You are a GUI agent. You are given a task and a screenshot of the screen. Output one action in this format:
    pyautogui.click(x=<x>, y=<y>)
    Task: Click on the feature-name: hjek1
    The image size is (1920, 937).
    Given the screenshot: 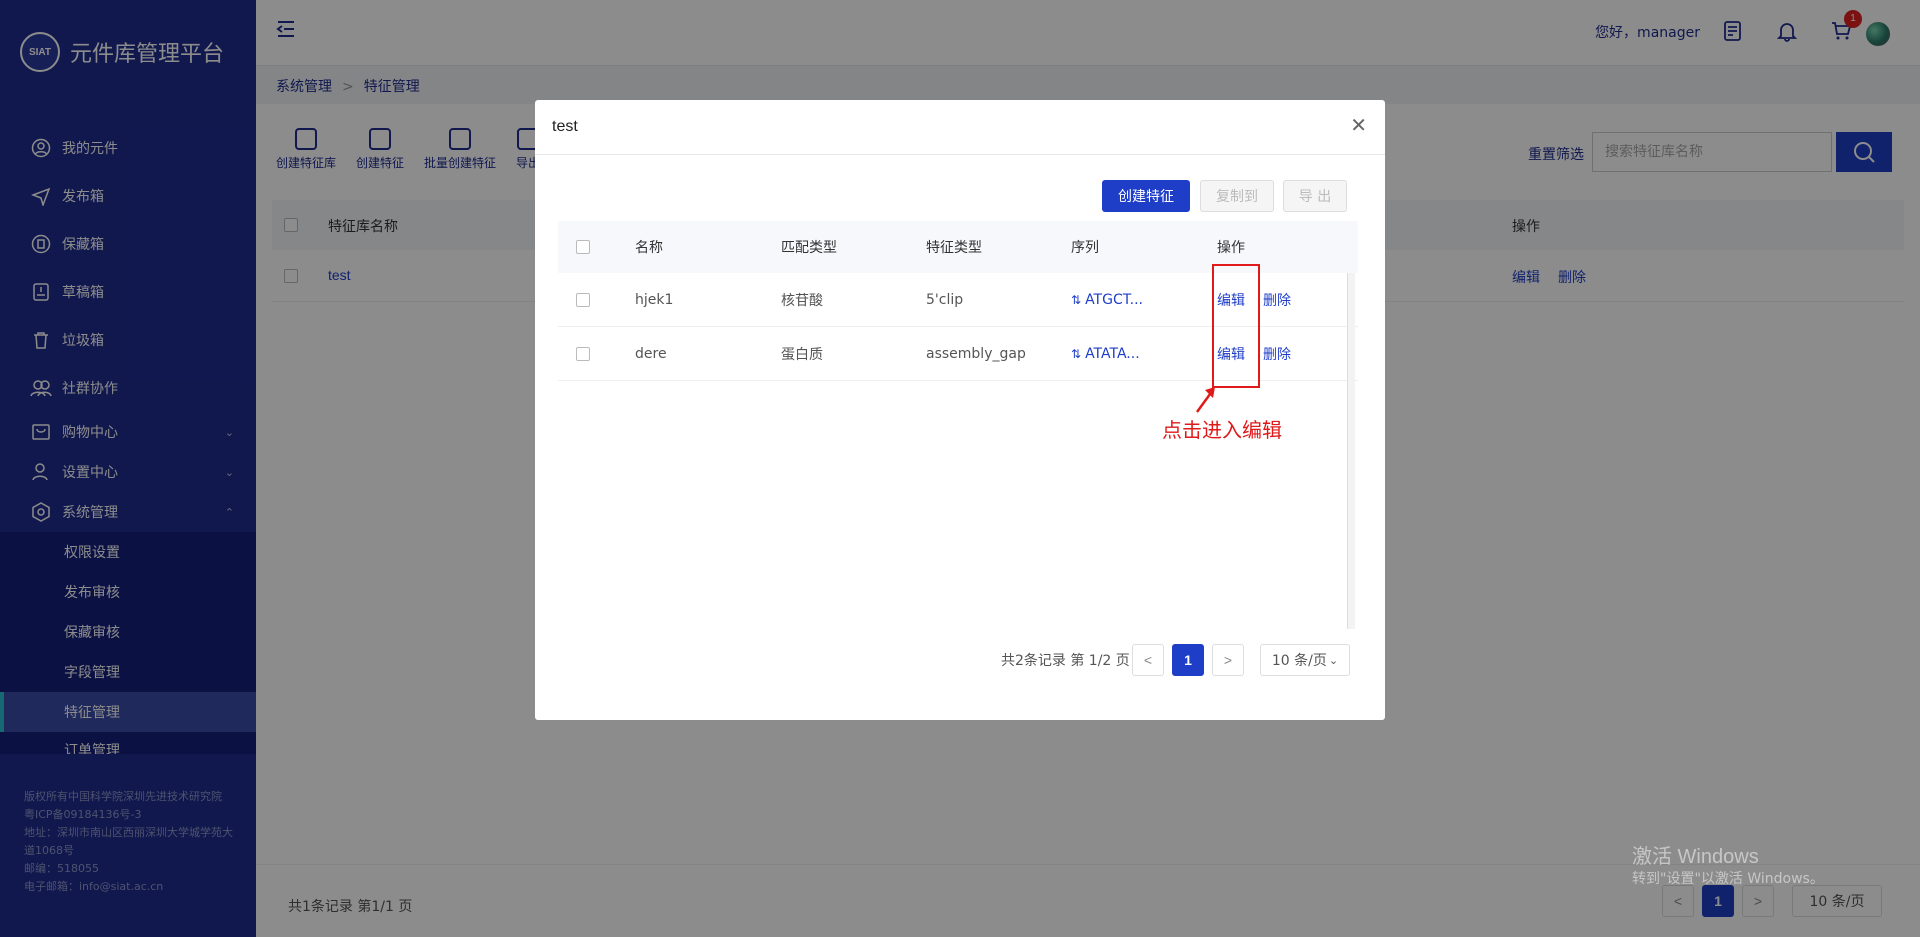 What is the action you would take?
    pyautogui.click(x=654, y=299)
    